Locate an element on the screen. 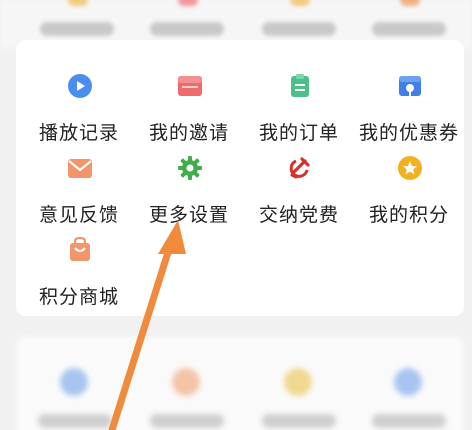  menu-item-more-settings: 更多设置 is located at coordinates (189, 194).